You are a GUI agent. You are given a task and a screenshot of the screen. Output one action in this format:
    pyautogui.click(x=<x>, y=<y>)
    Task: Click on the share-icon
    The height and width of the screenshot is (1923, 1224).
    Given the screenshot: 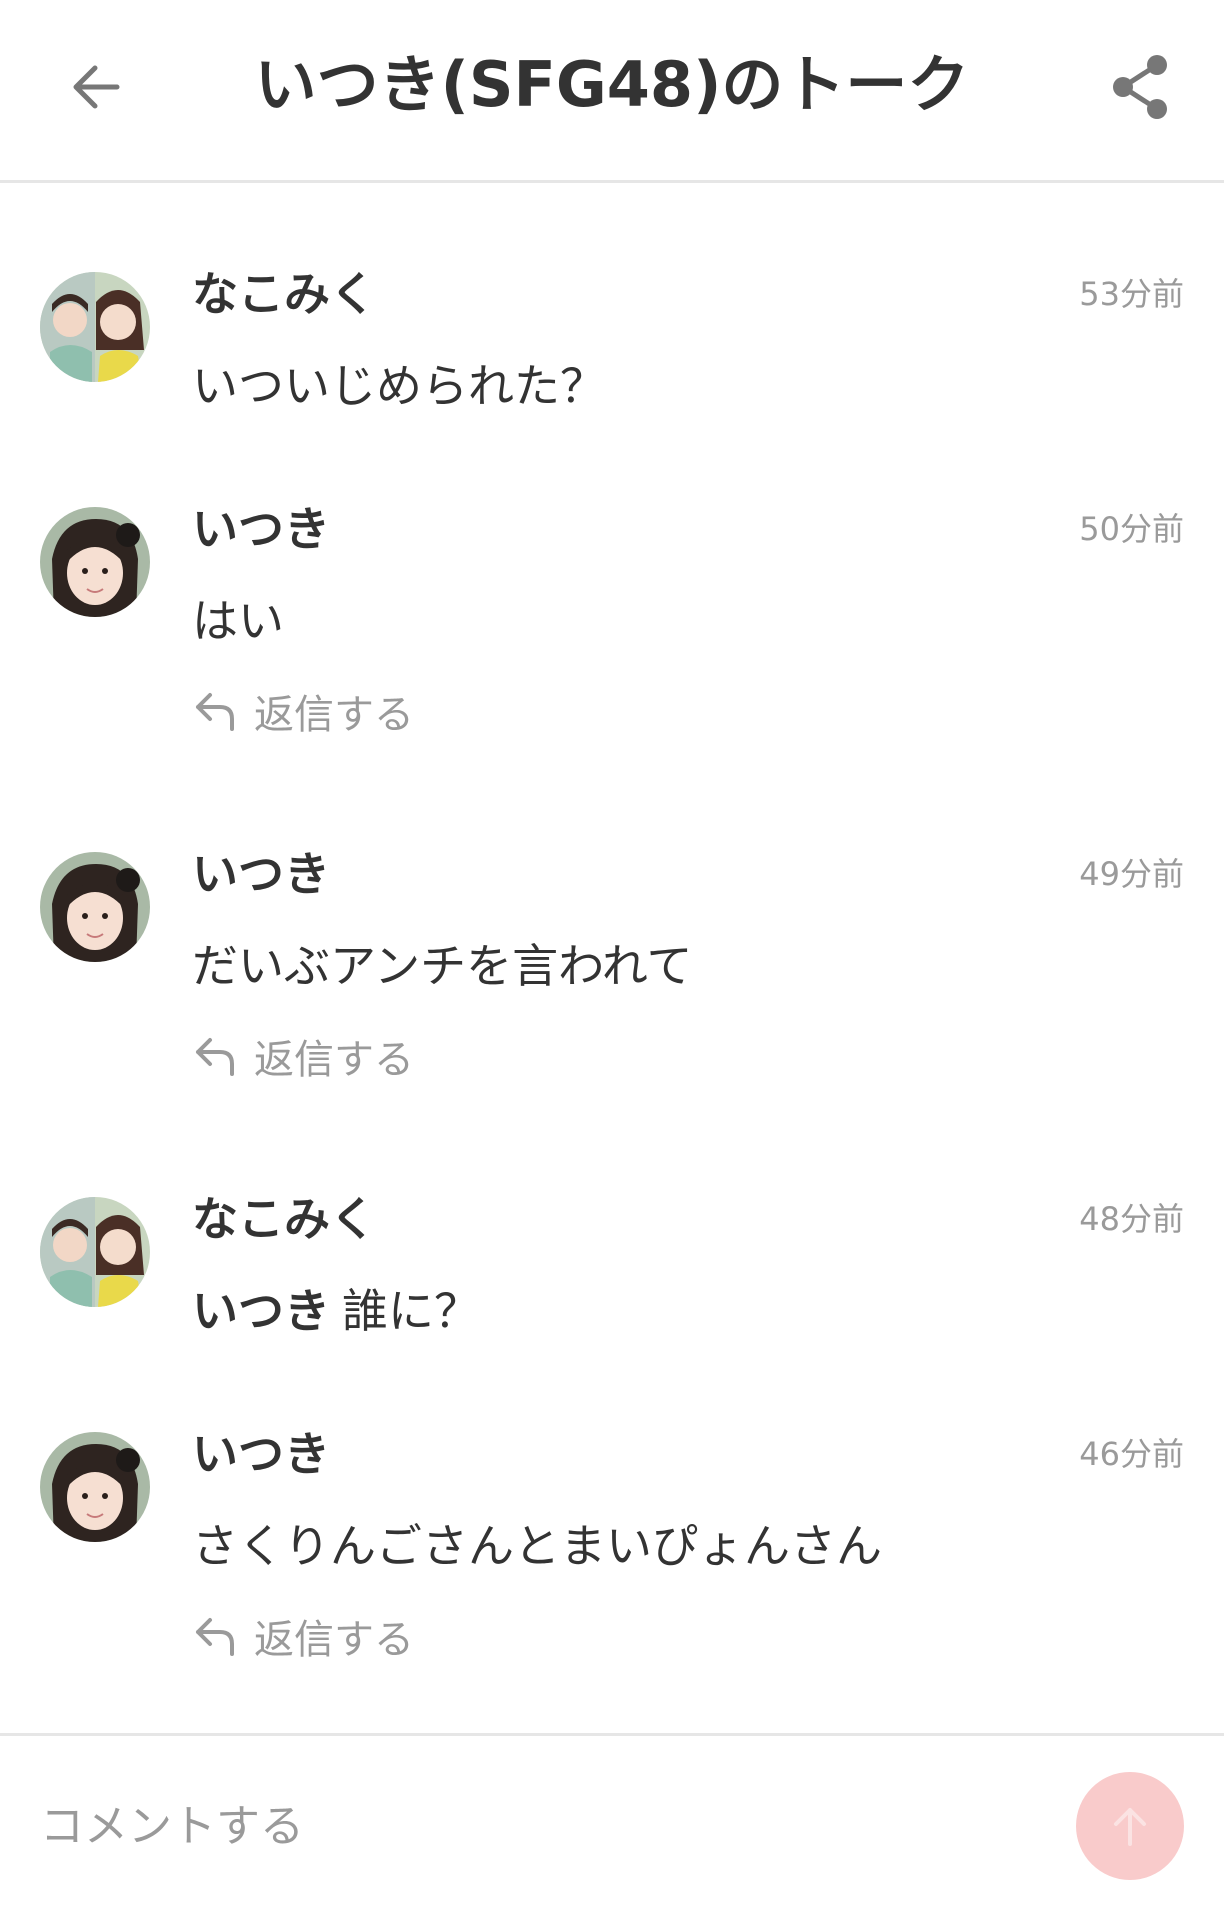 What is the action you would take?
    pyautogui.click(x=1140, y=87)
    